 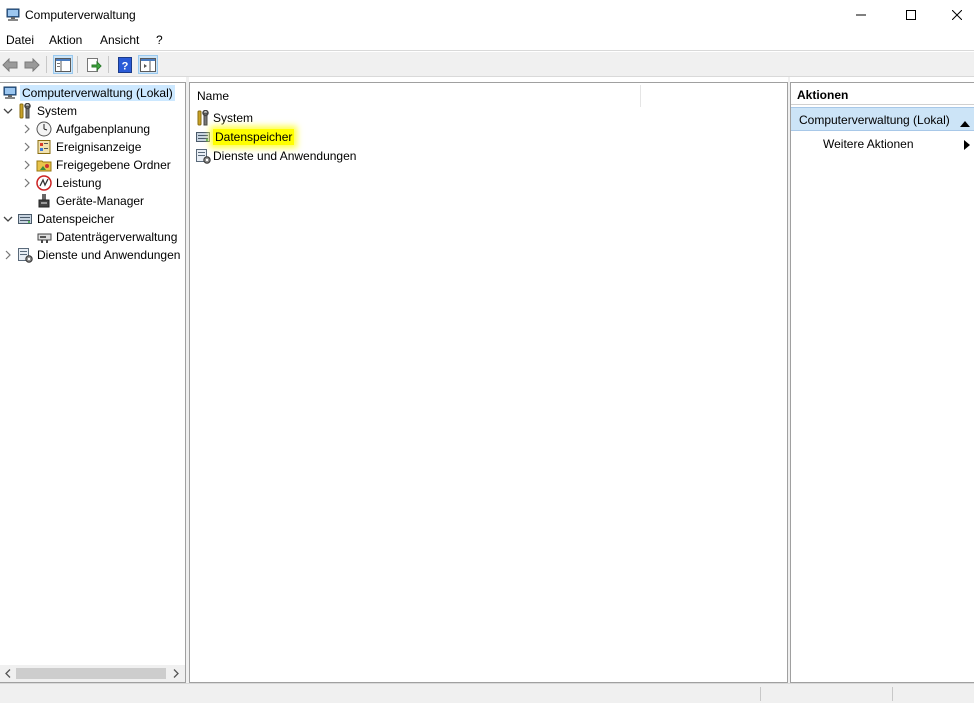 What do you see at coordinates (65, 40) in the screenshot?
I see `menu-aktion: Aktion` at bounding box center [65, 40].